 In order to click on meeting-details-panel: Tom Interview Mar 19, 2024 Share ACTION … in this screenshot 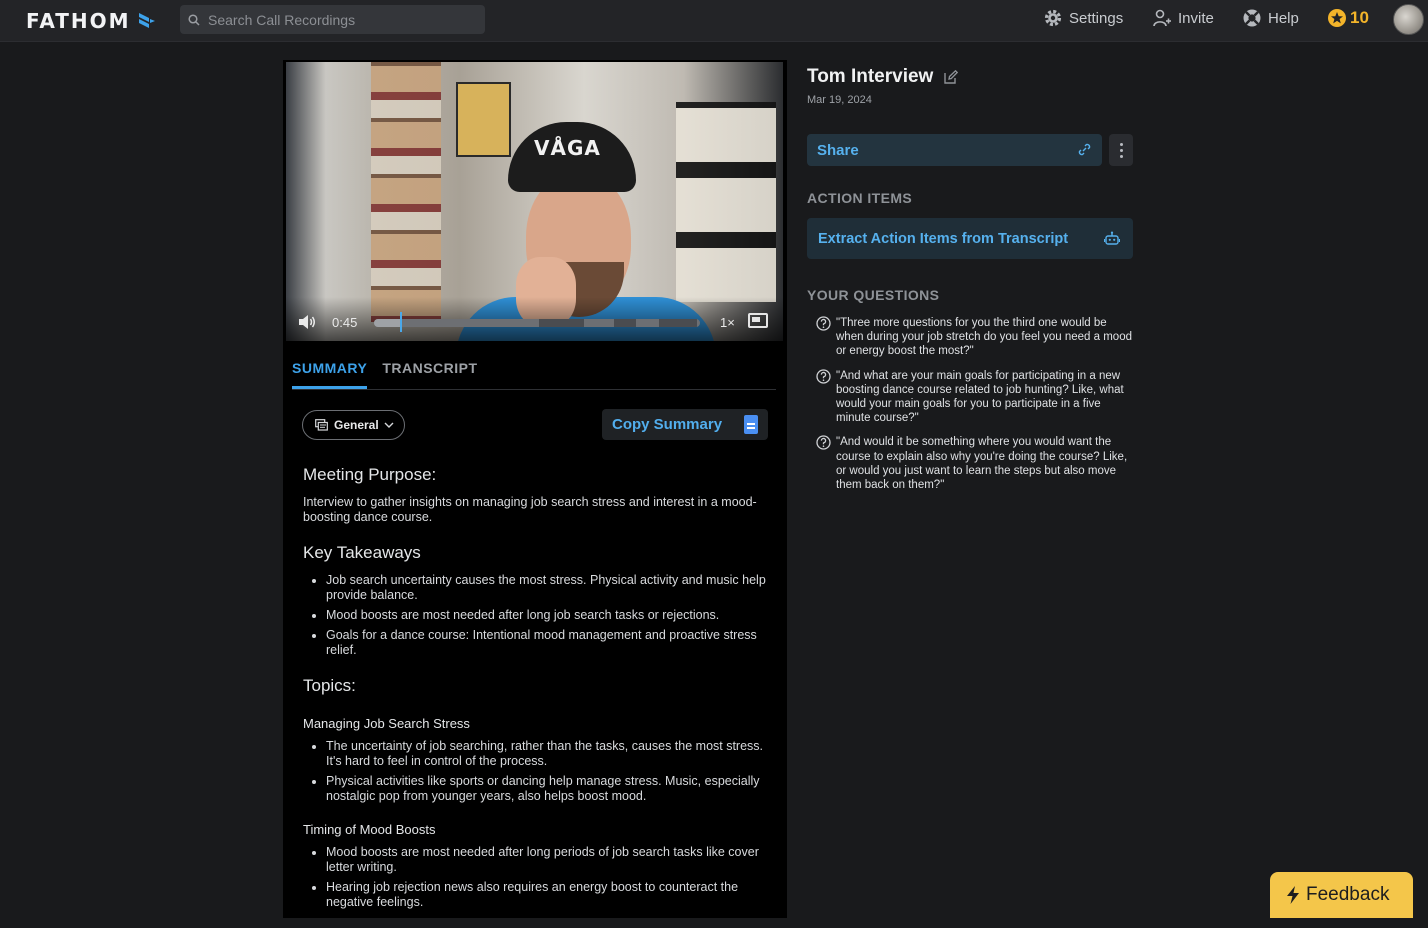, I will do `click(972, 278)`.